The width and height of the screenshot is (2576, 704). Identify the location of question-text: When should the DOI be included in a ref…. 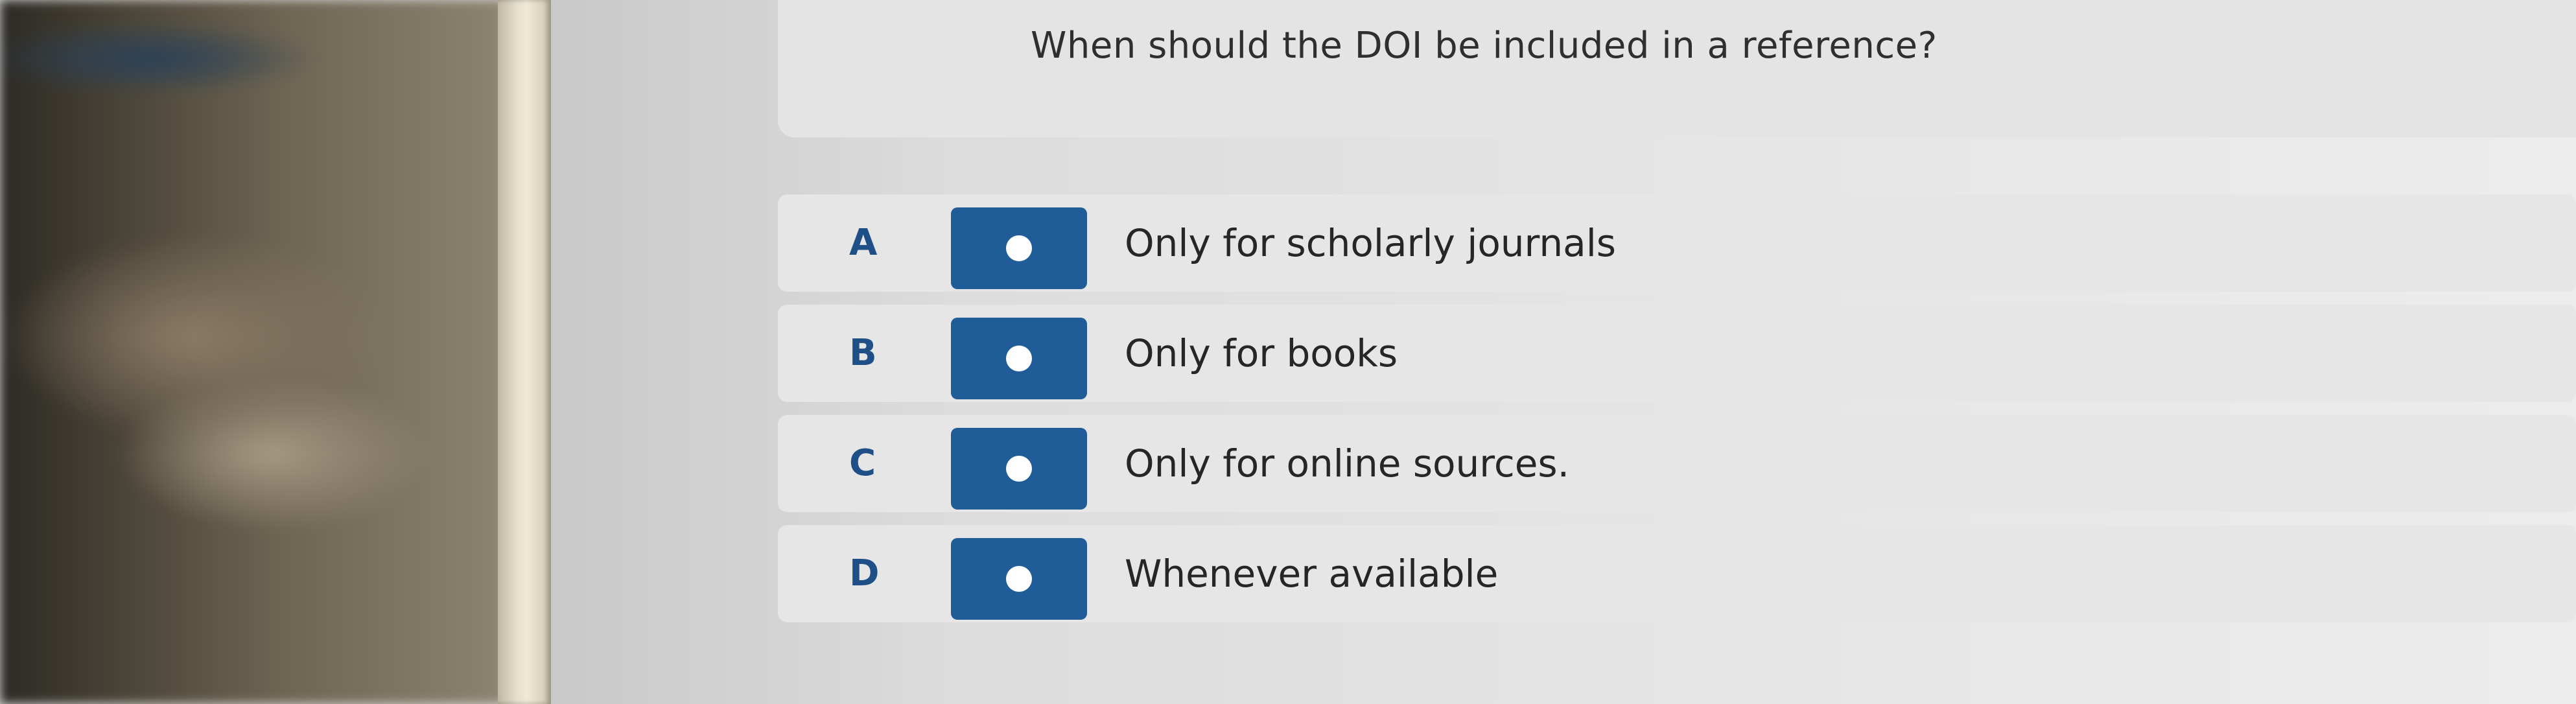
(1484, 46).